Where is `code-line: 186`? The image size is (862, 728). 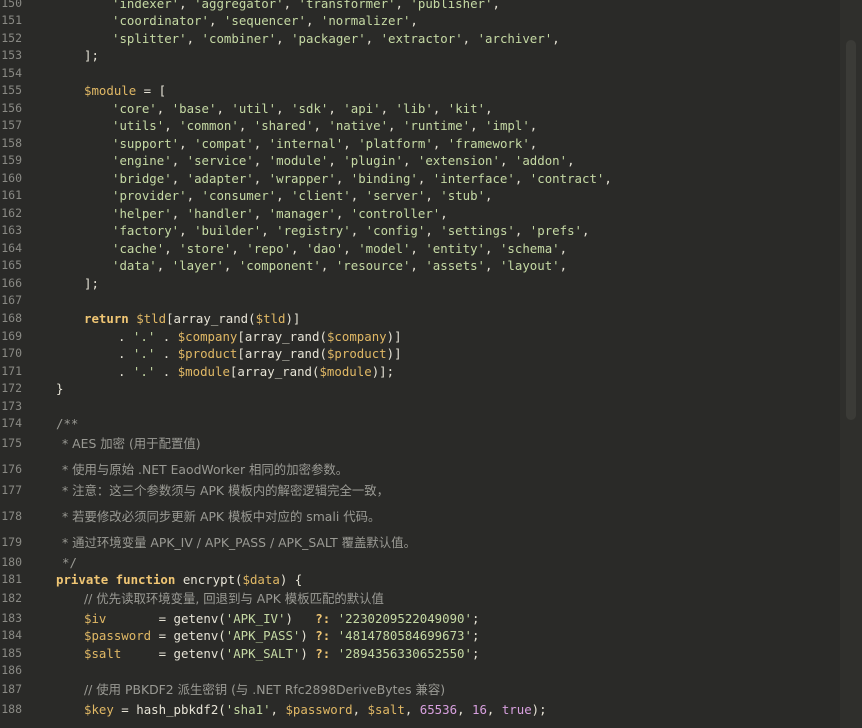
code-line: 186 is located at coordinates (420, 671).